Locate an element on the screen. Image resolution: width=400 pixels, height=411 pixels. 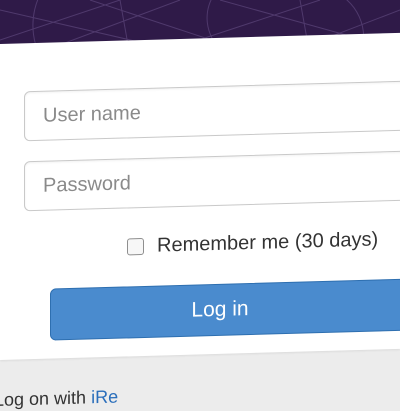
alternate-login-prefix: Log on with is located at coordinates (46, 398).